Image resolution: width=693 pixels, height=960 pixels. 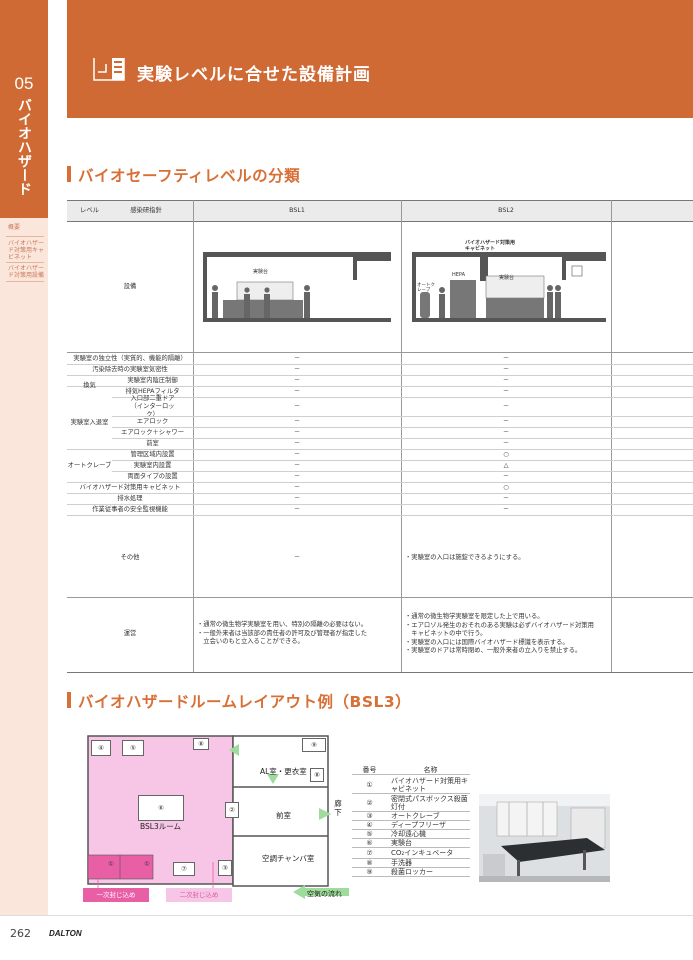 I want to click on bsl3-room-label: BSL3ルーム, so click(x=160, y=826).